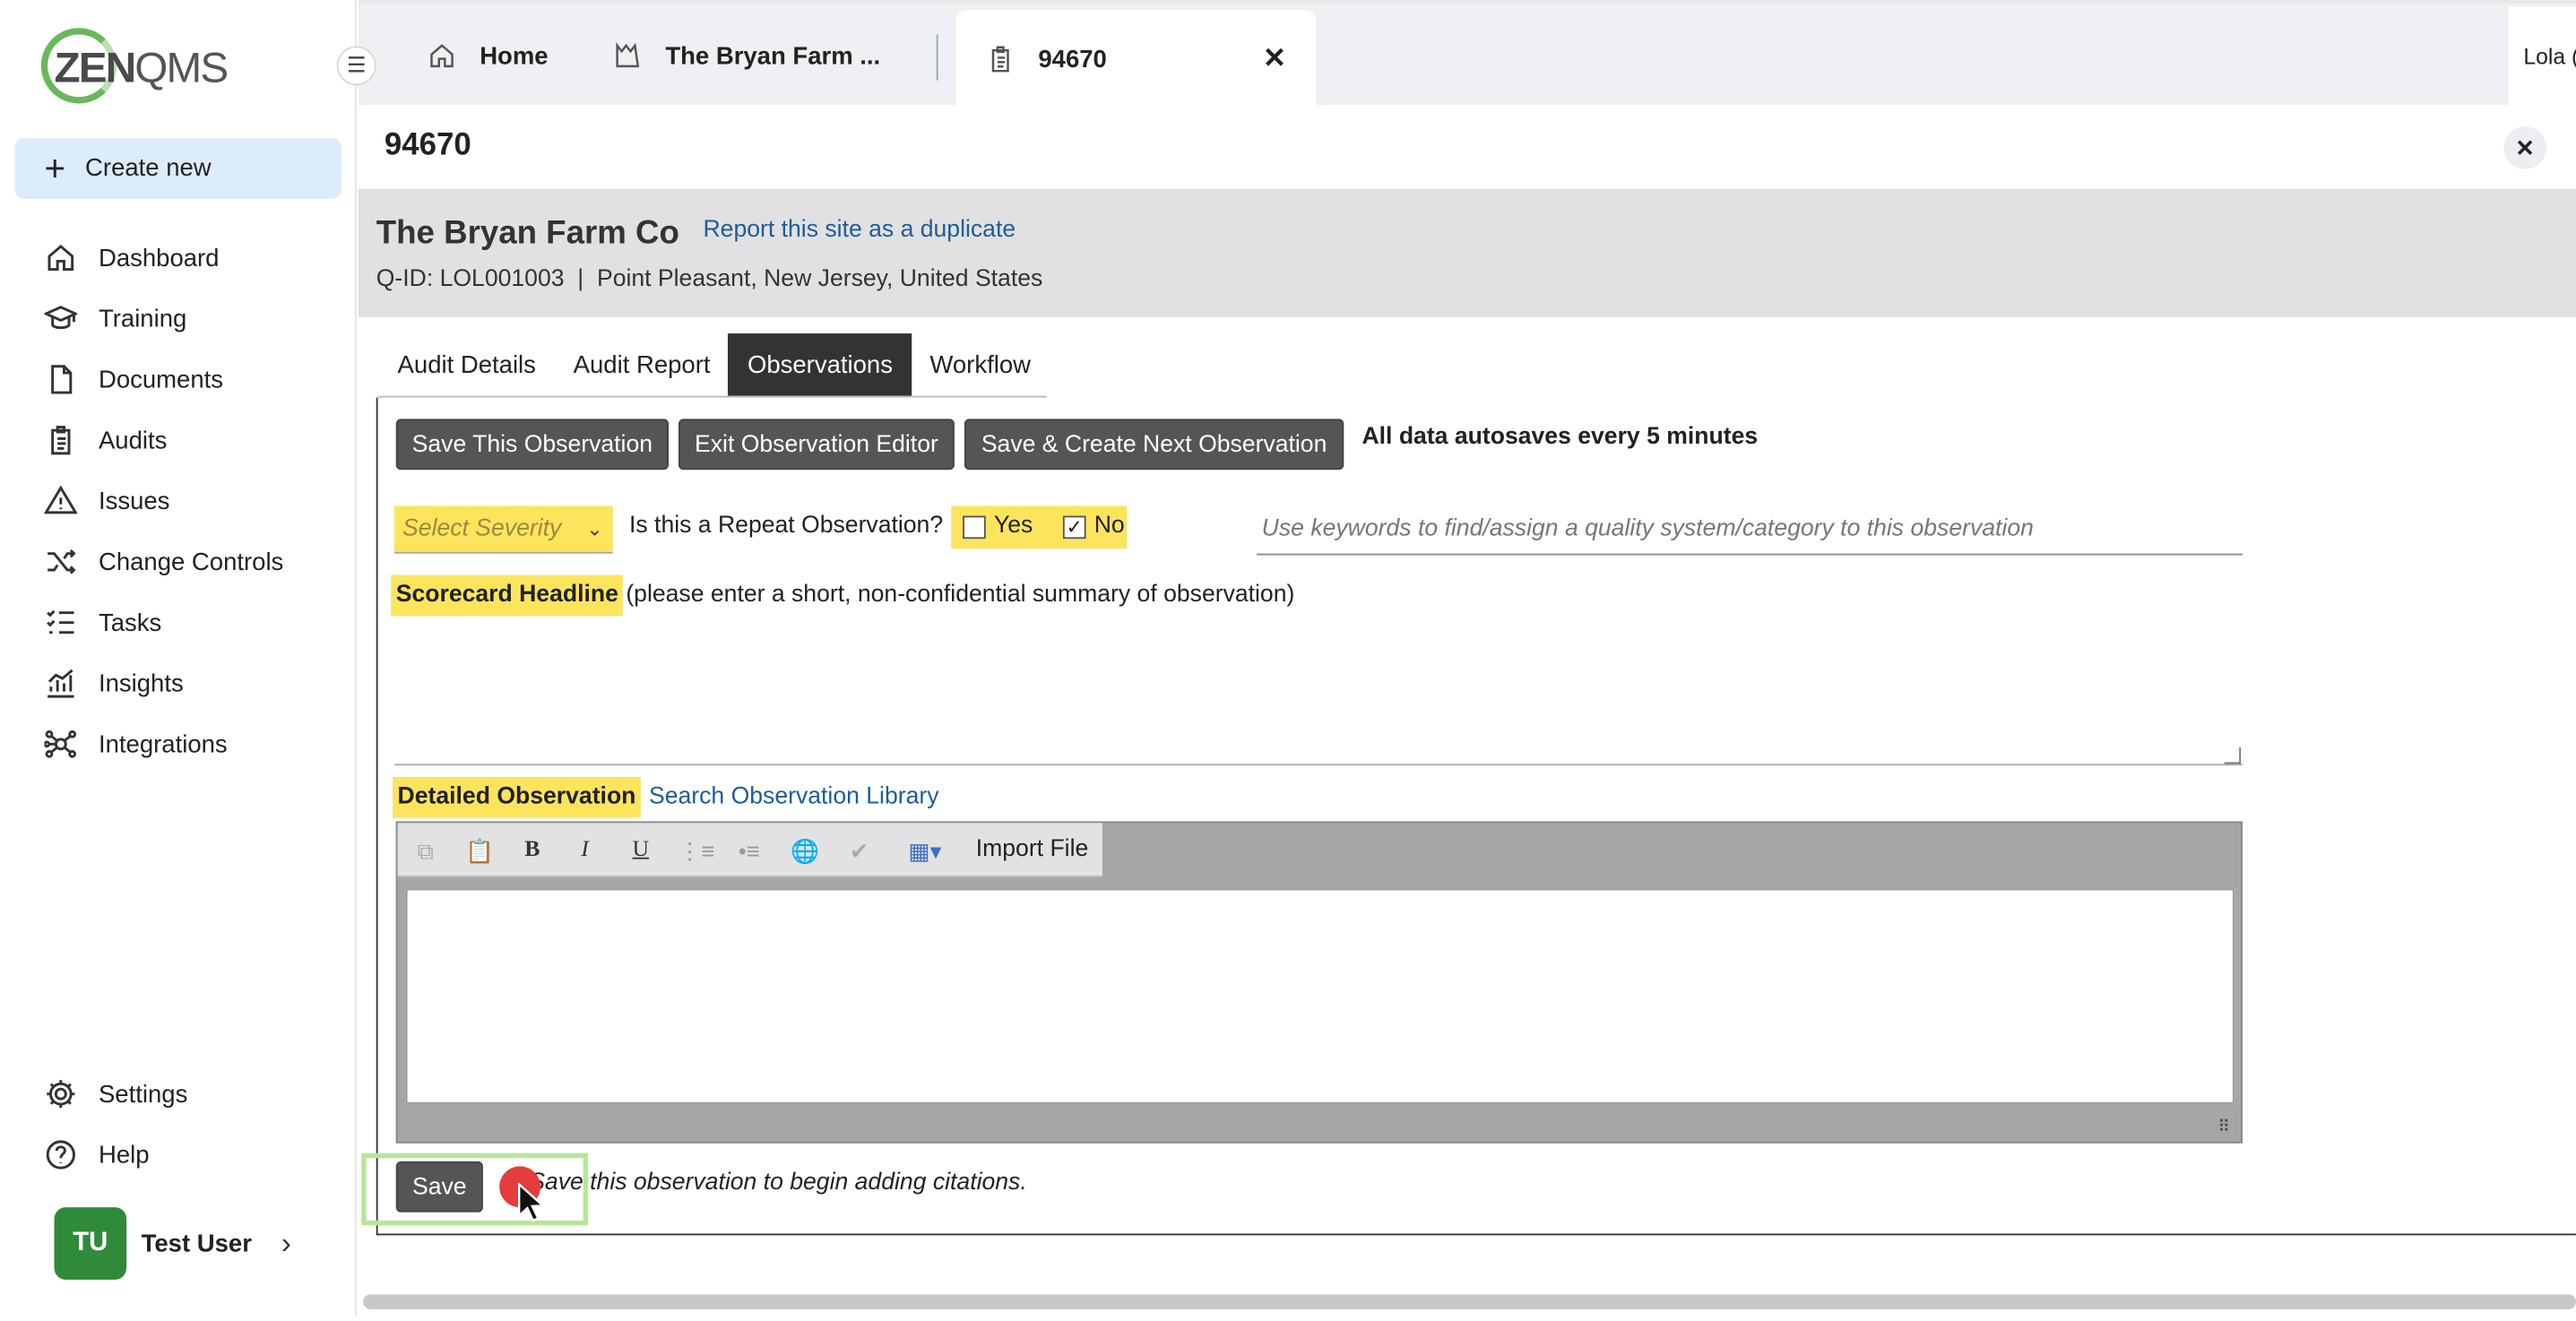 The height and width of the screenshot is (1321, 2576). Describe the element at coordinates (286, 1242) in the screenshot. I see `chevron-right-icon: ›` at that location.